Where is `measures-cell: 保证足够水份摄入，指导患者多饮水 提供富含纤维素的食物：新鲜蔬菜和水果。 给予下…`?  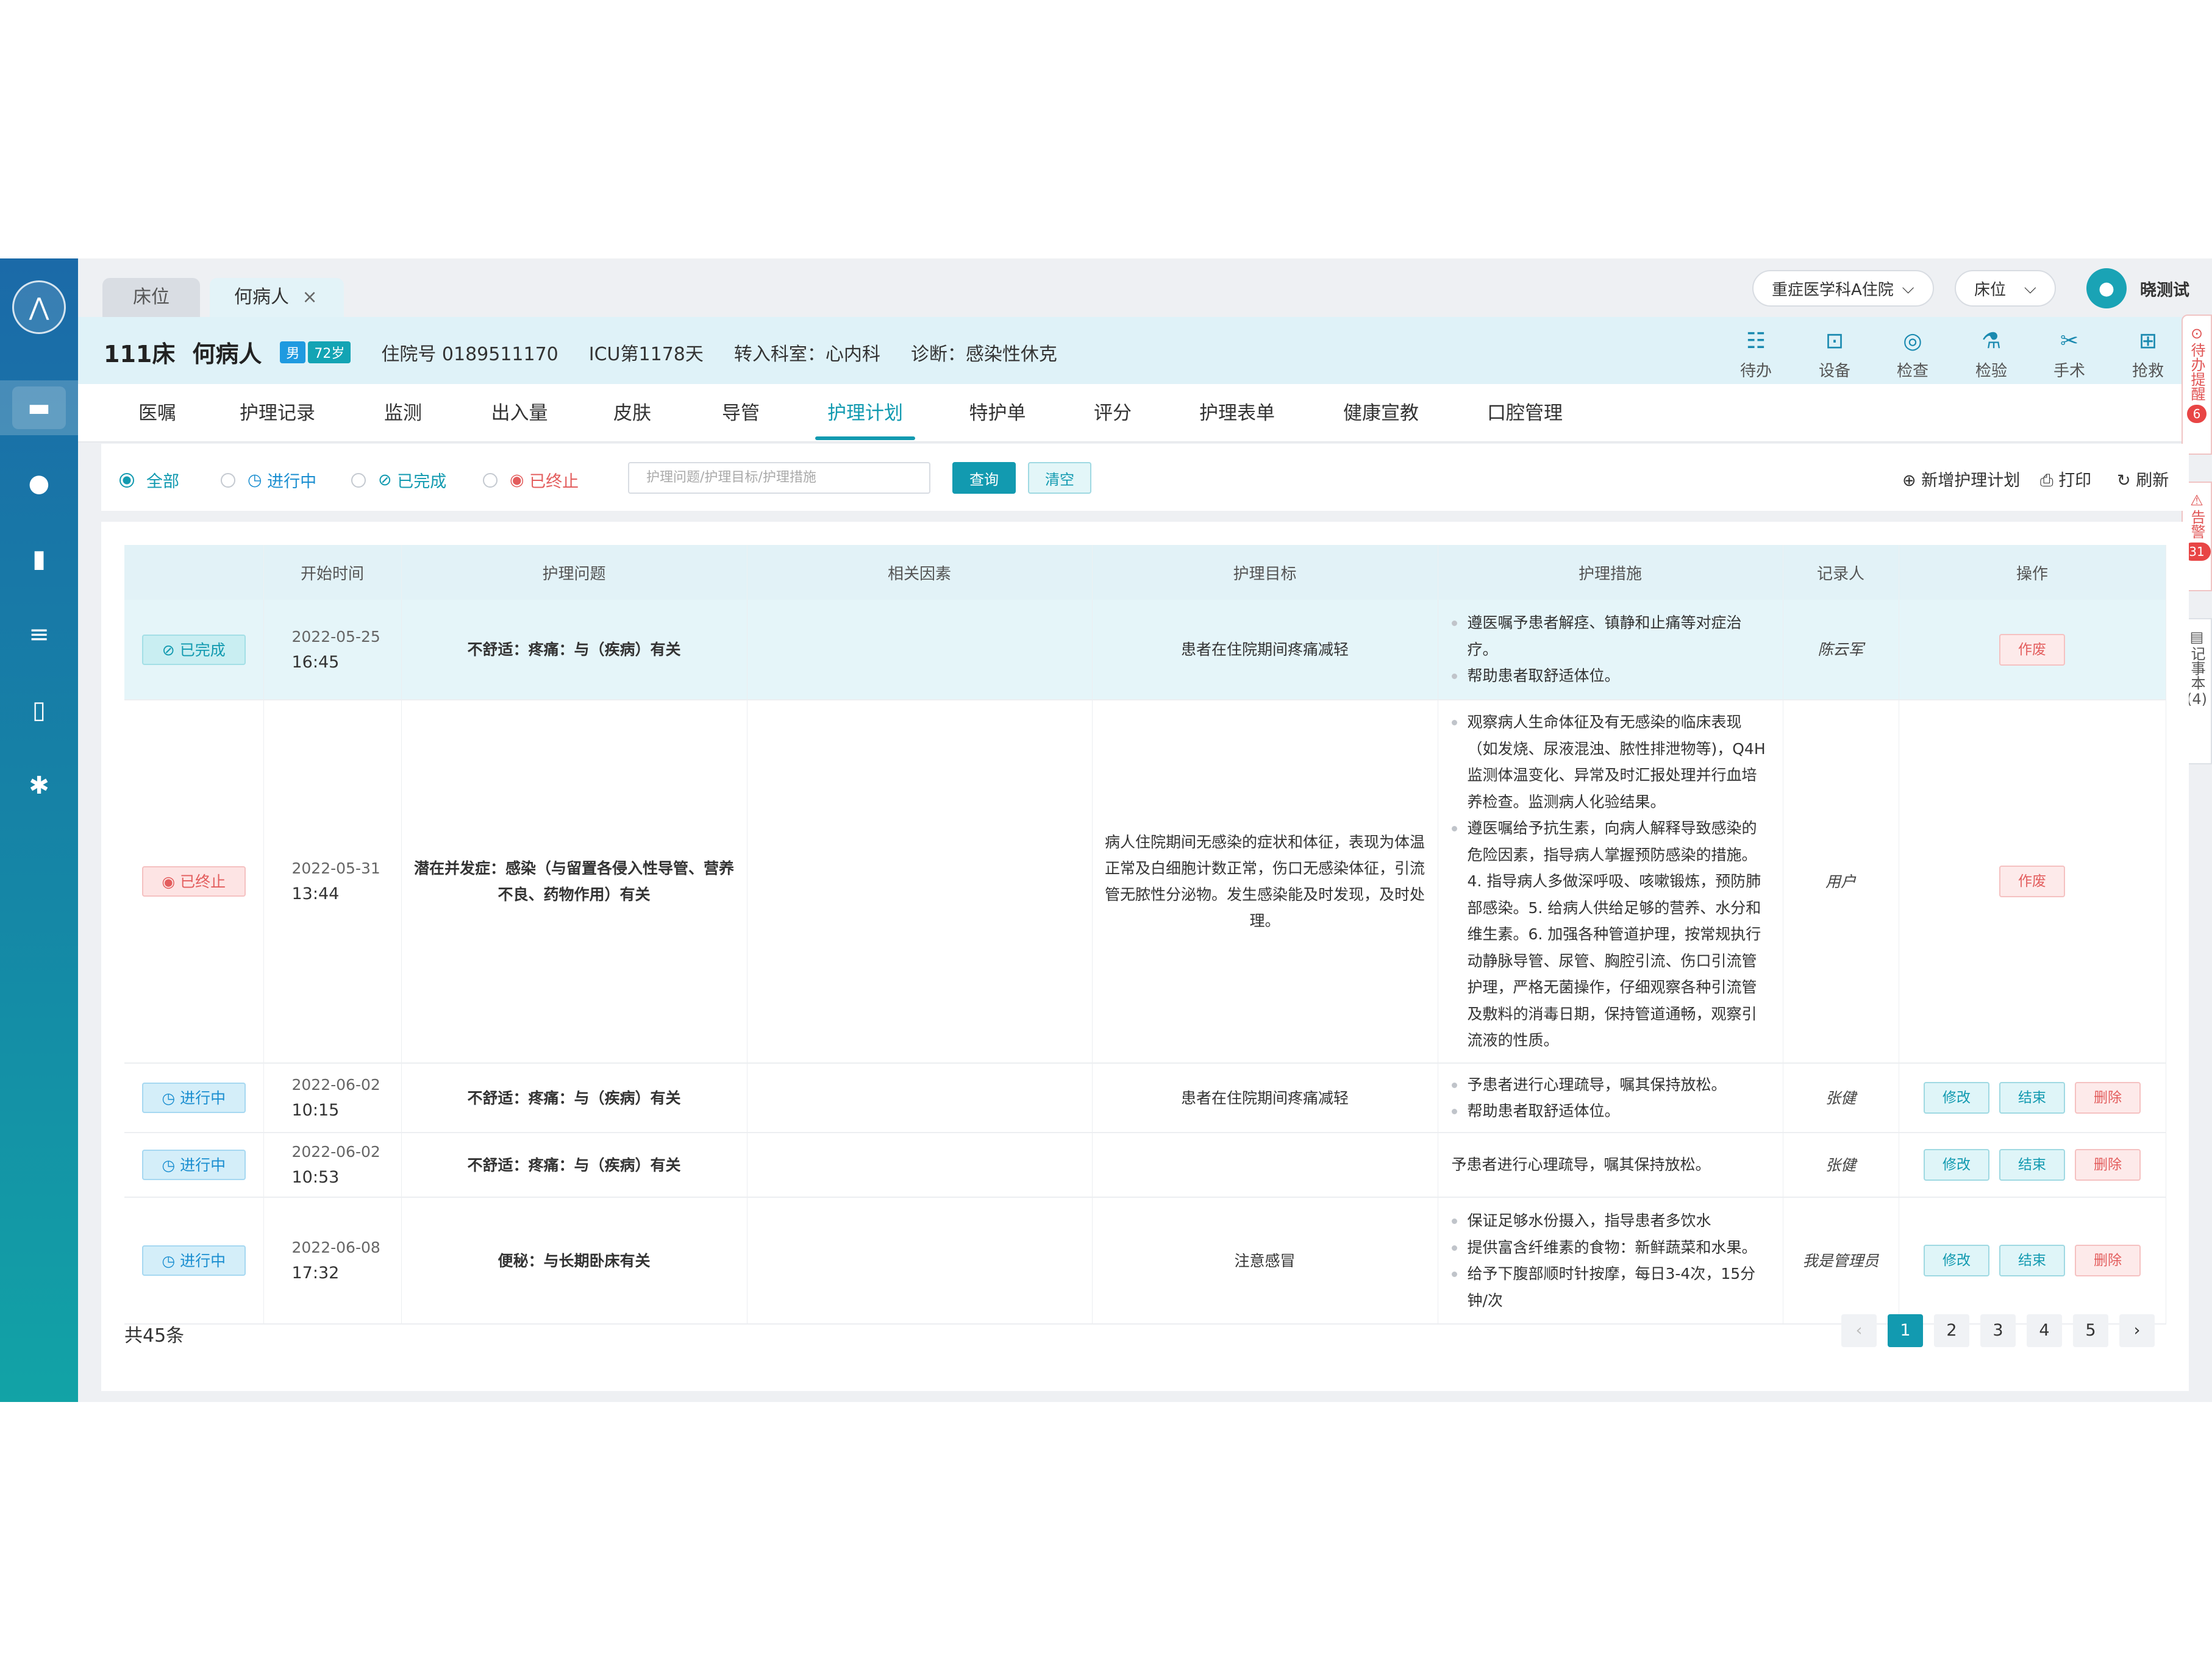 measures-cell: 保证足够水份摄入，指导患者多饮水 提供富含纤维素的食物：新鲜蔬菜和水果。 给予下… is located at coordinates (1611, 1261).